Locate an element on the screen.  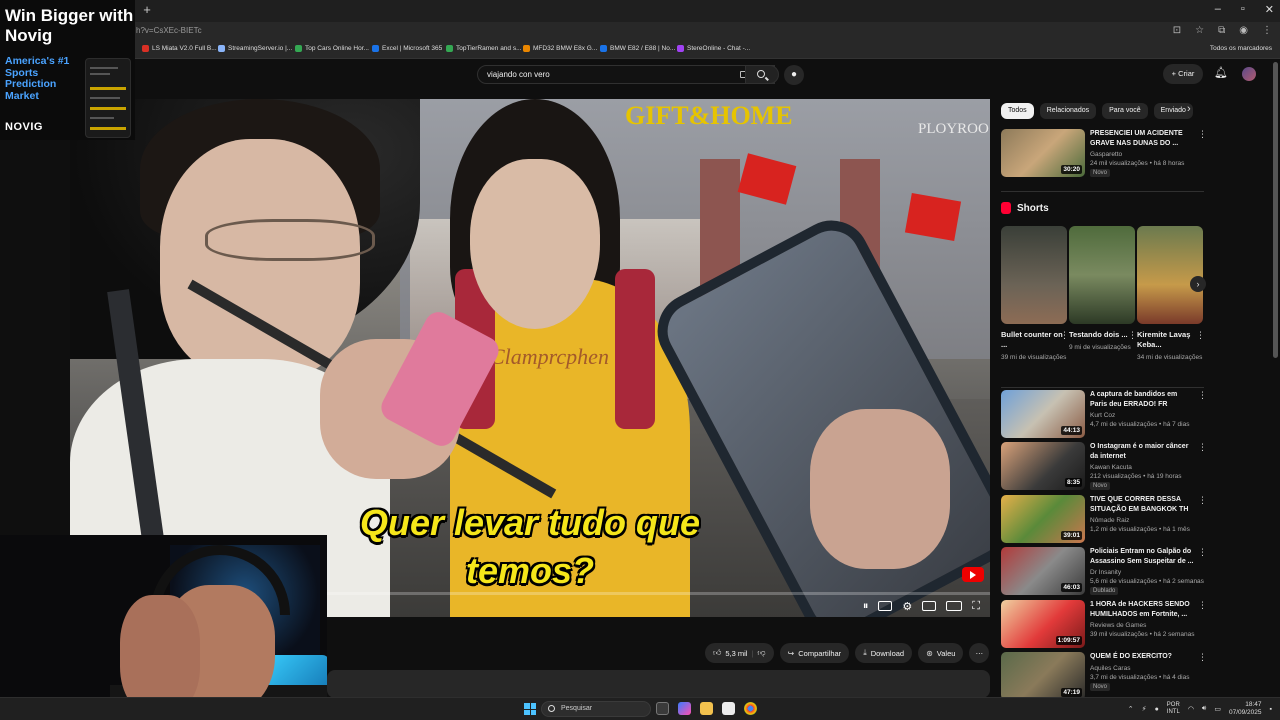
subtitles-icon is located at coordinates (885, 606).